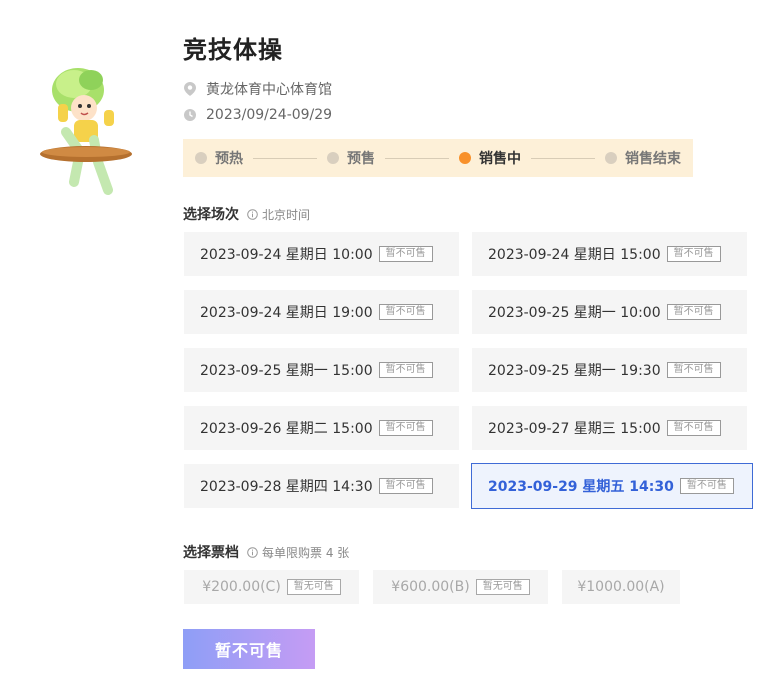 The height and width of the screenshot is (684, 776). I want to click on tickets-section-label: 选择票档, so click(211, 553).